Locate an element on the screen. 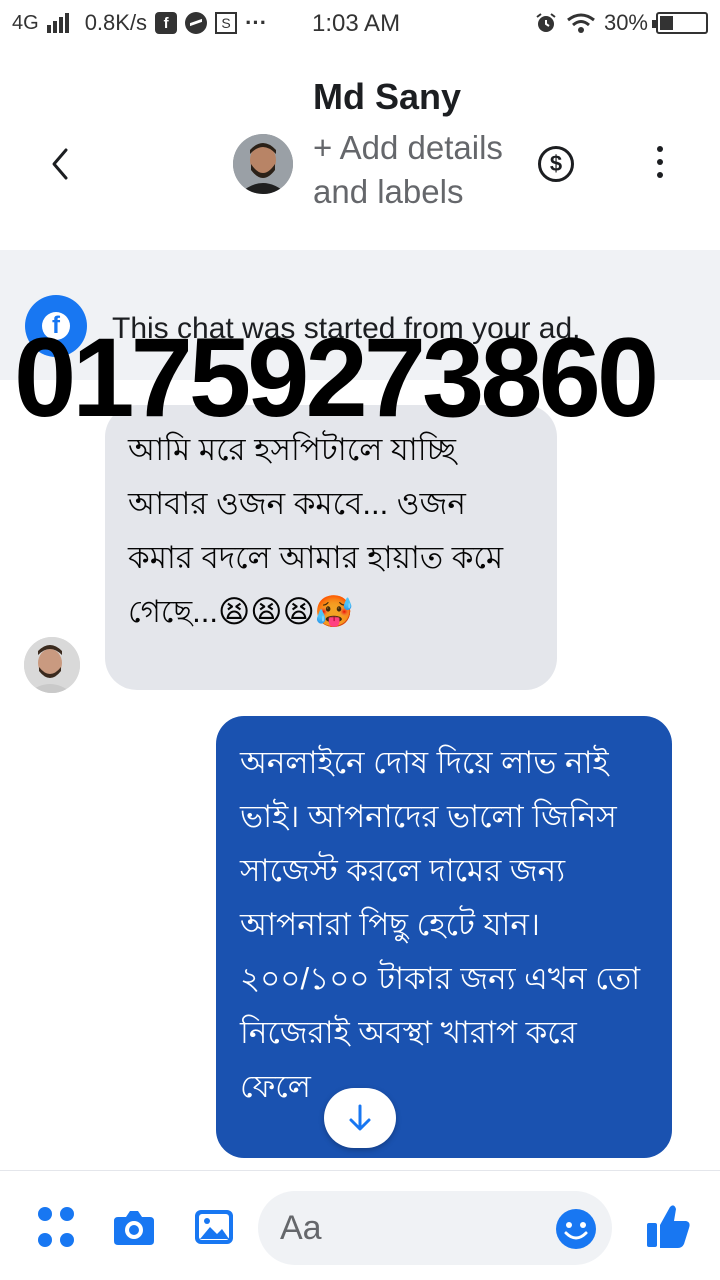 Image resolution: width=720 pixels, height=1280 pixels. battery-level is located at coordinates (667, 23).